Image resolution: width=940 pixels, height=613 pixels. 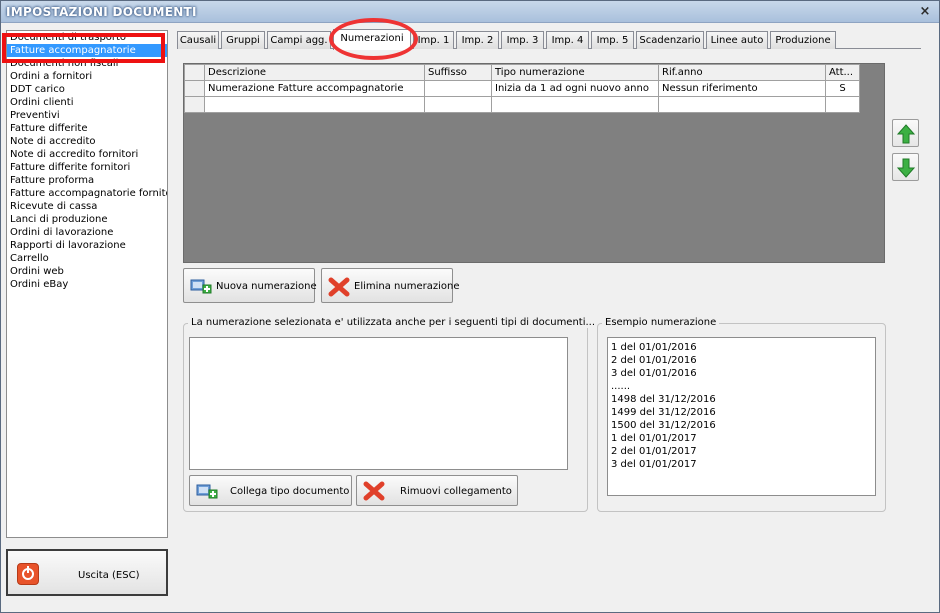 What do you see at coordinates (842, 104) in the screenshot?
I see `cell-attivo` at bounding box center [842, 104].